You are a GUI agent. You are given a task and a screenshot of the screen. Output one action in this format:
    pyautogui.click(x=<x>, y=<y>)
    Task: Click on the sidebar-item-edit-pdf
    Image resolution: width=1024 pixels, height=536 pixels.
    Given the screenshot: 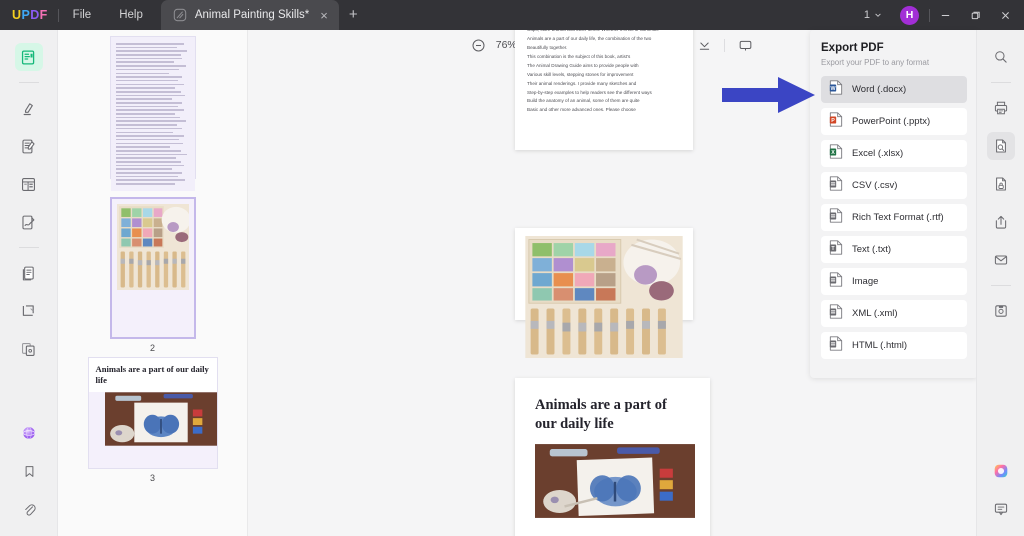 What is the action you would take?
    pyautogui.click(x=29, y=146)
    